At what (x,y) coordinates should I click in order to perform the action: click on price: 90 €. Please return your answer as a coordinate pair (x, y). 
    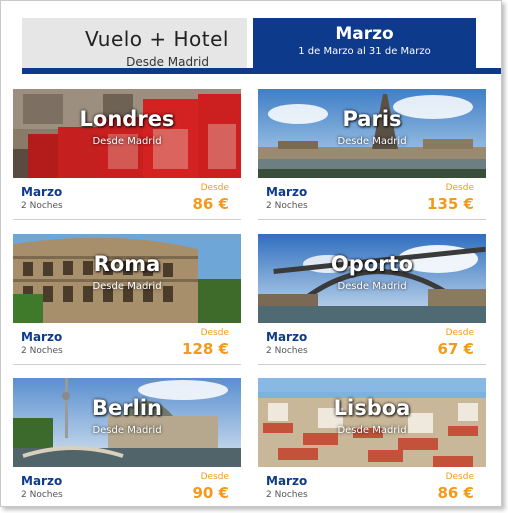
    Looking at the image, I should click on (210, 493).